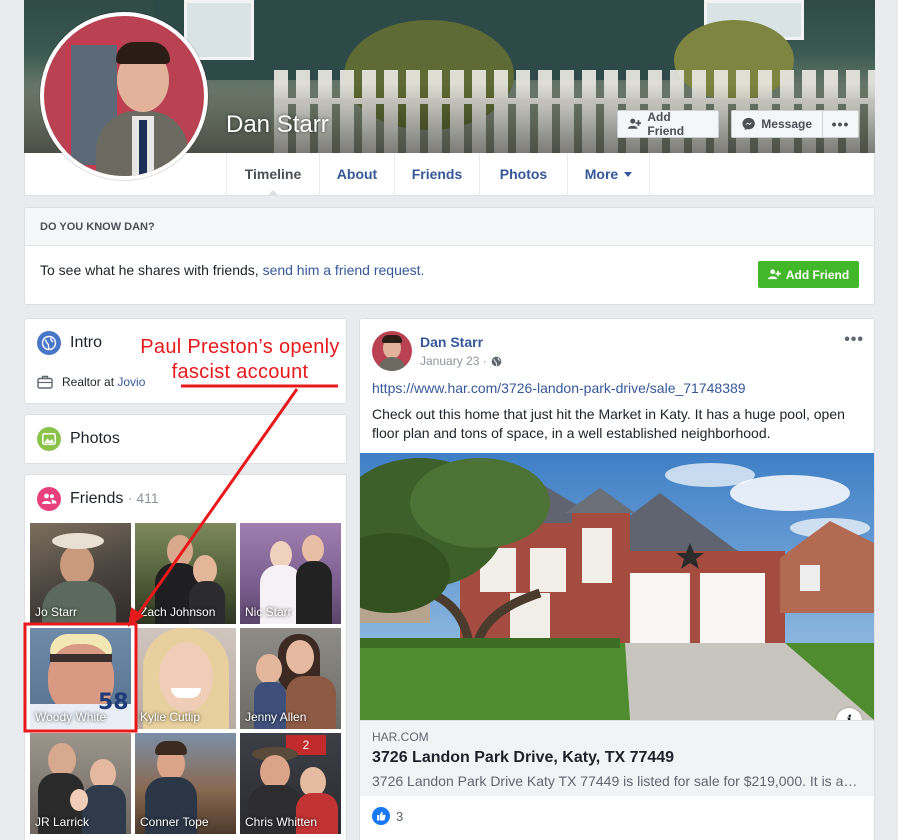 The height and width of the screenshot is (840, 898). Describe the element at coordinates (817, 274) in the screenshot. I see `add-friend-green-label: Add Friend` at that location.